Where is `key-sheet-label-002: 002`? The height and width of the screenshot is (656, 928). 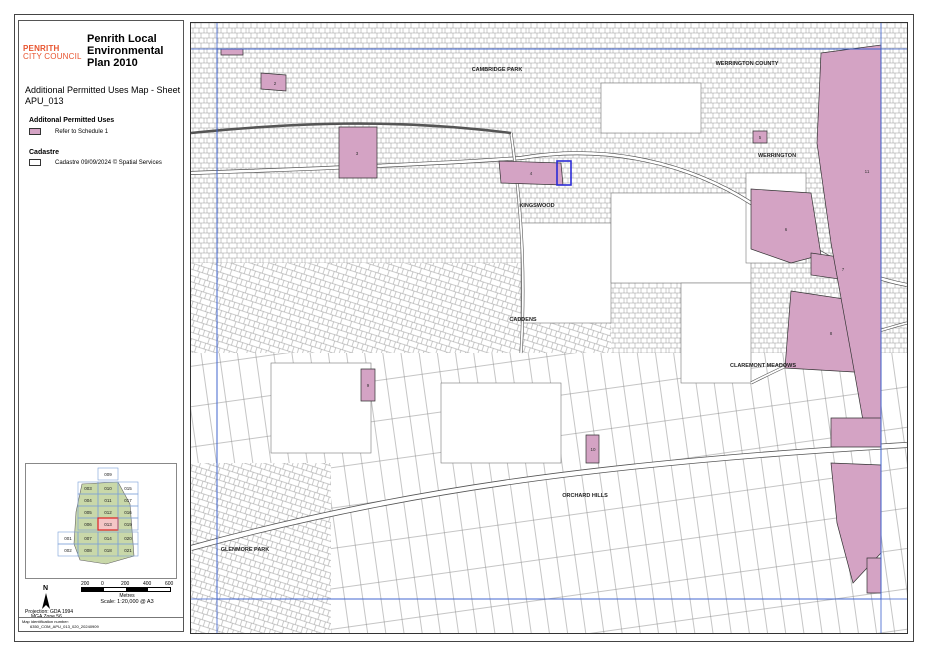
key-sheet-label-002: 002 is located at coordinates (68, 550).